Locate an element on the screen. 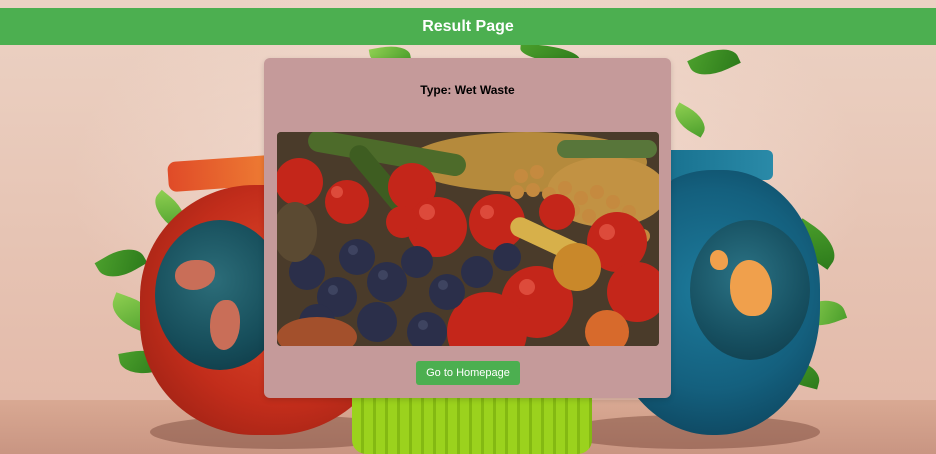 The height and width of the screenshot is (454, 936). go-to-homepage-button: Go to Homepage is located at coordinates (468, 373).